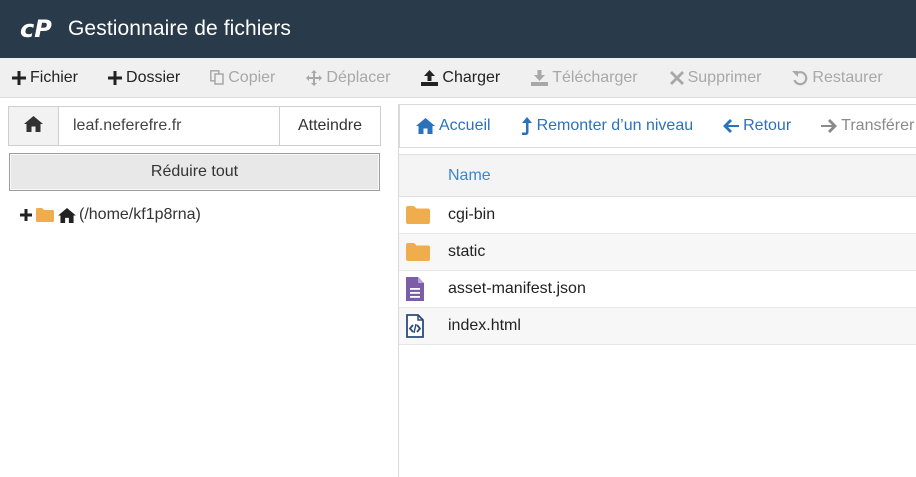 This screenshot has height=477, width=916. Describe the element at coordinates (527, 126) in the screenshot. I see `level-up-icon` at that location.